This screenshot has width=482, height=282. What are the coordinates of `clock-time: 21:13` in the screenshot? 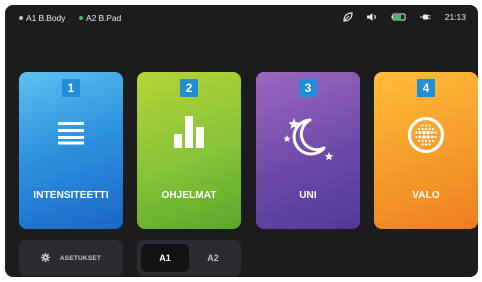 It's located at (455, 17).